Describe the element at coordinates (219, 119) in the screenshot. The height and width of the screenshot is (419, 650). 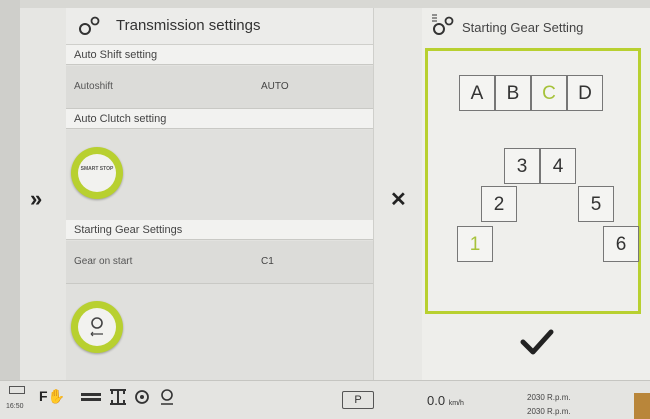
I see `auto-clutch-header: Auto Clutch setting` at that location.